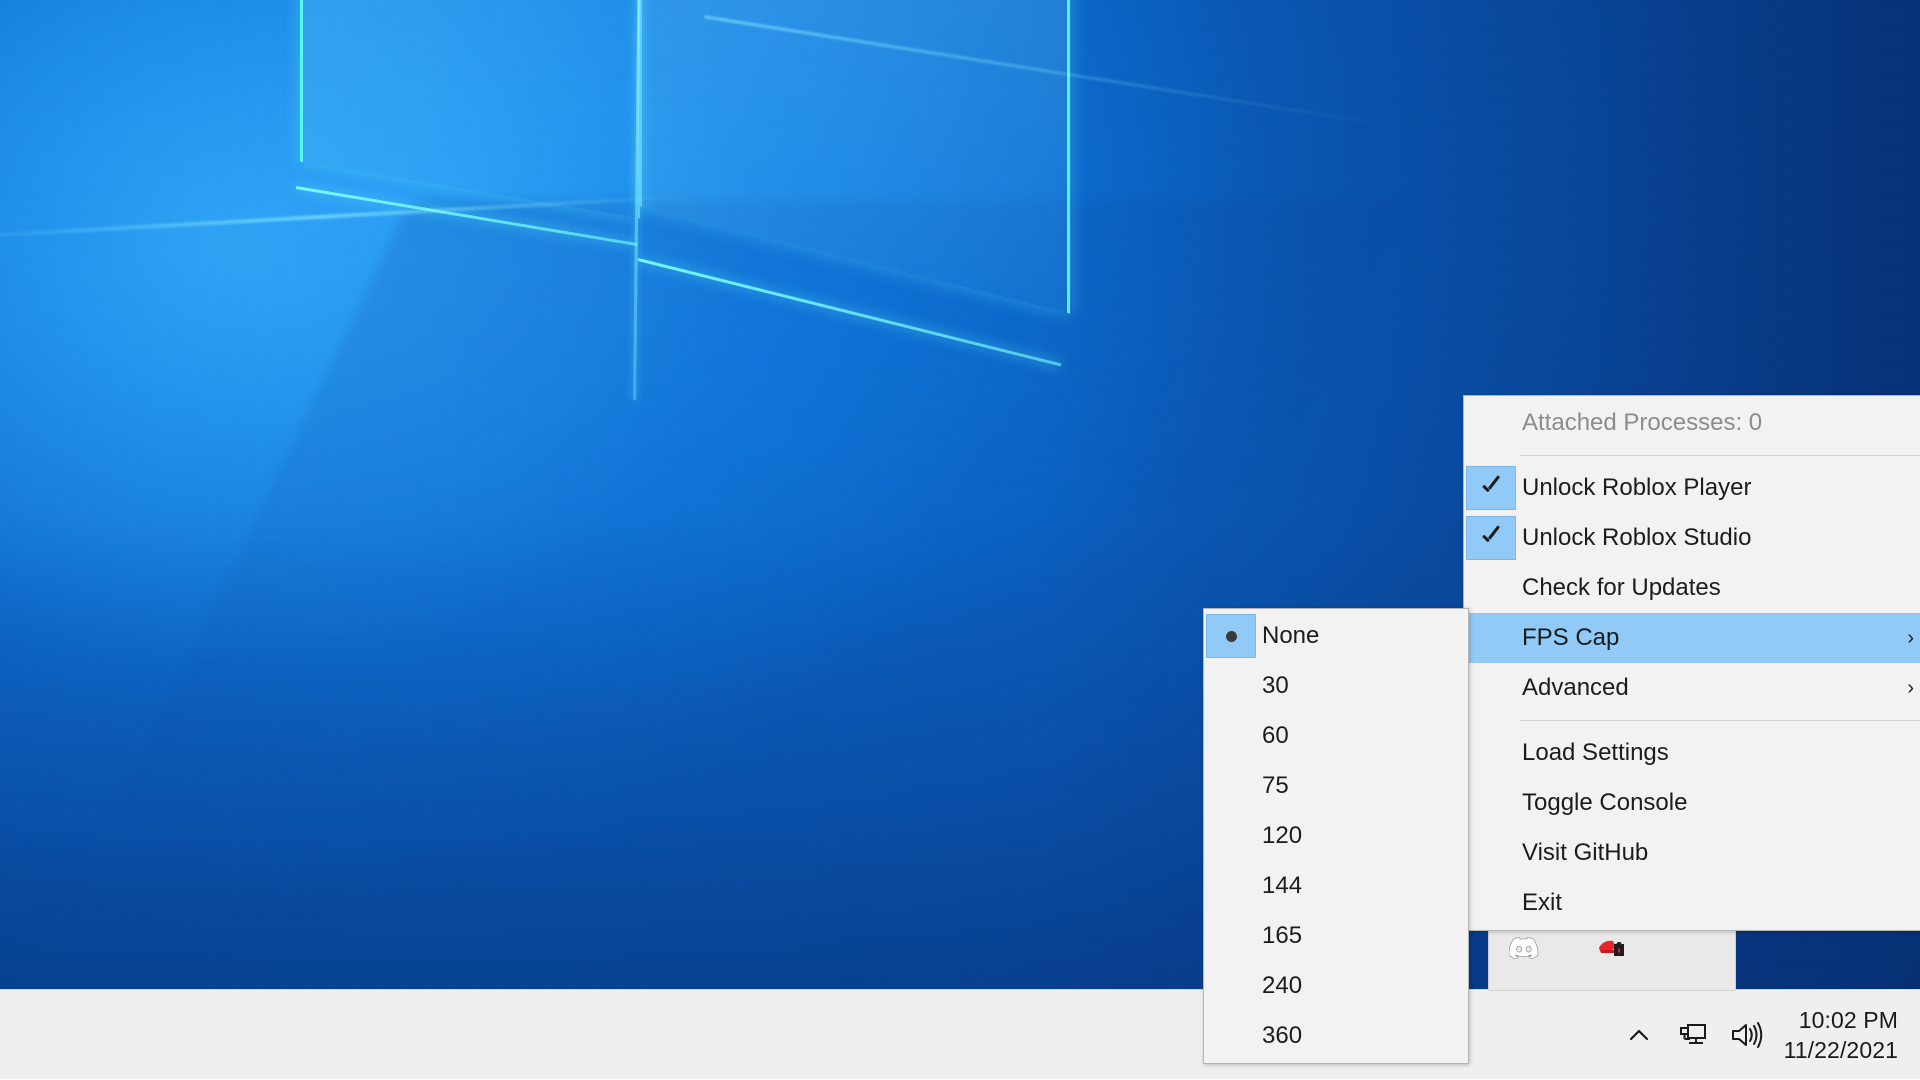 The width and height of the screenshot is (1920, 1080). I want to click on clock-date: 11/22/2021, so click(1840, 1050).